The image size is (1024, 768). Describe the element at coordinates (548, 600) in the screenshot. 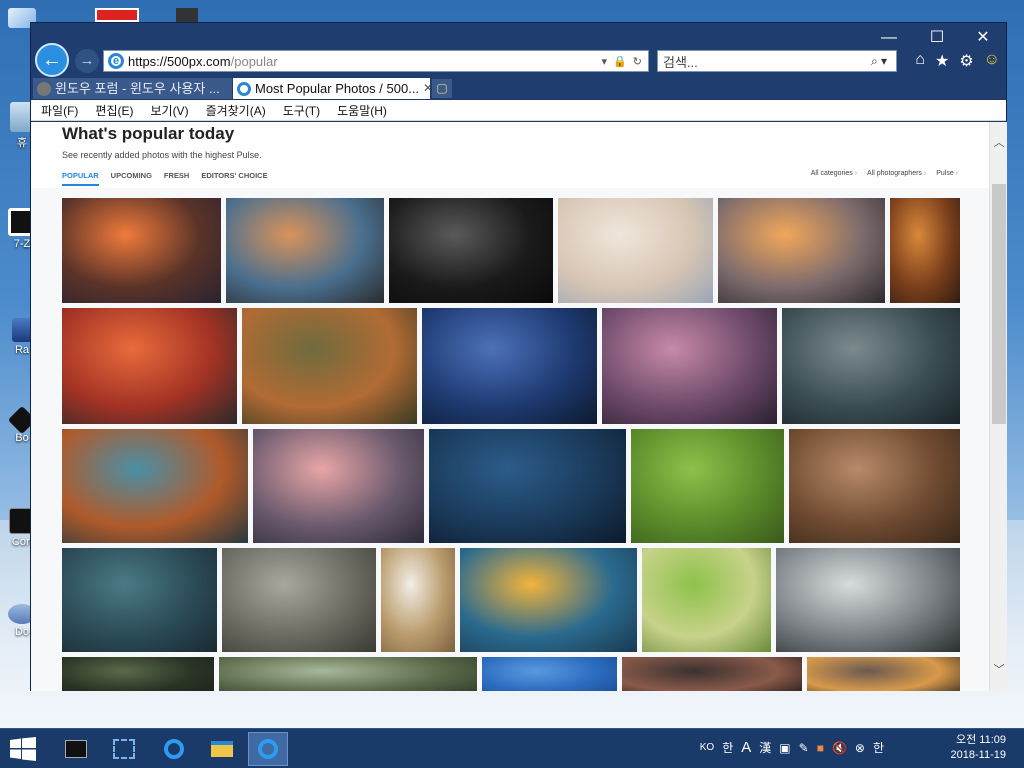

I see `photo-beach-sunset` at that location.